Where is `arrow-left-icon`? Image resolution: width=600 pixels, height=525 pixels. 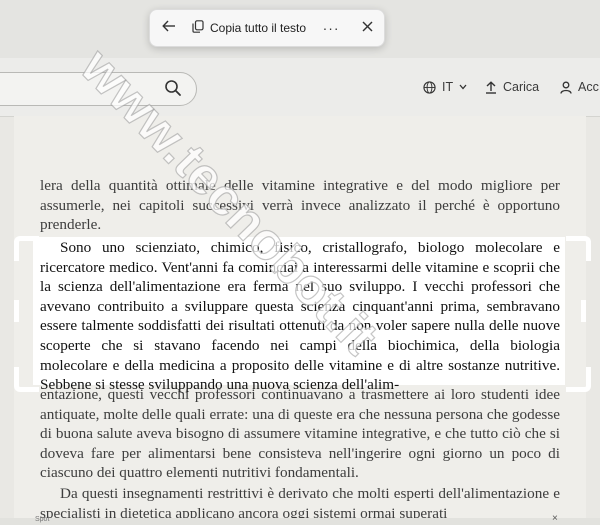 arrow-left-icon is located at coordinates (169, 28).